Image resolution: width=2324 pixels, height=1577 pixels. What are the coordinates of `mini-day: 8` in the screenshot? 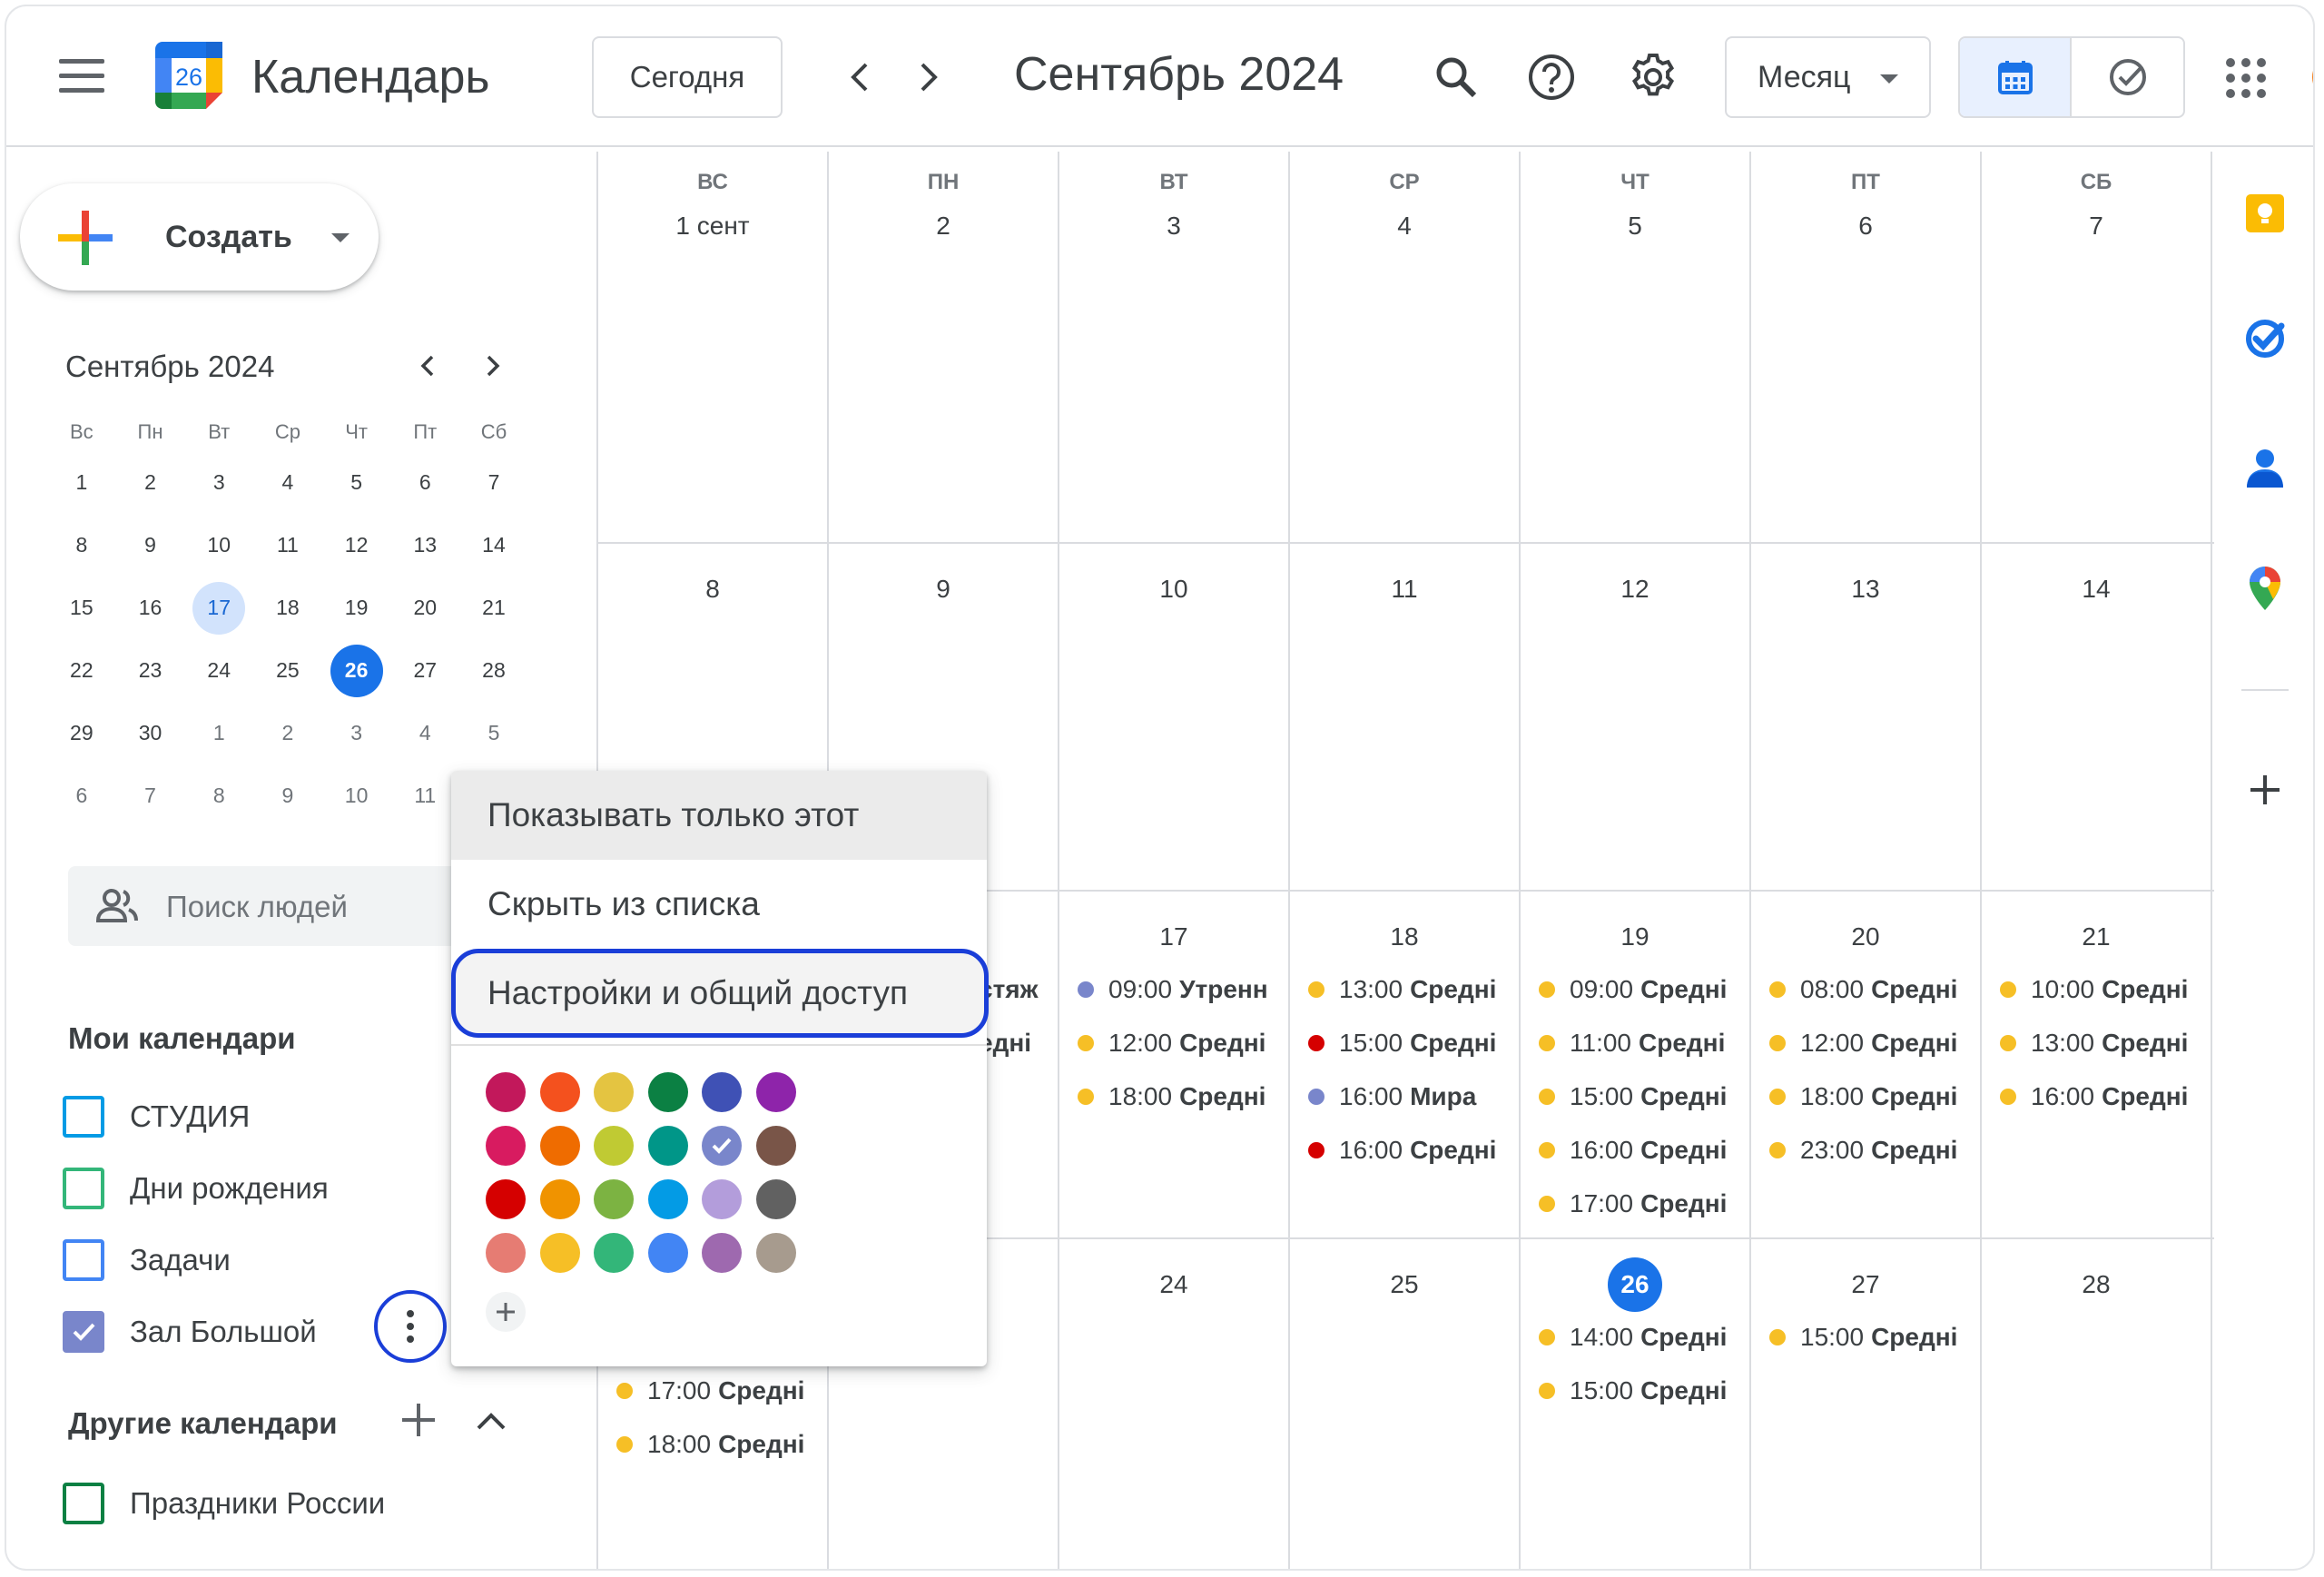 It's located at (218, 796).